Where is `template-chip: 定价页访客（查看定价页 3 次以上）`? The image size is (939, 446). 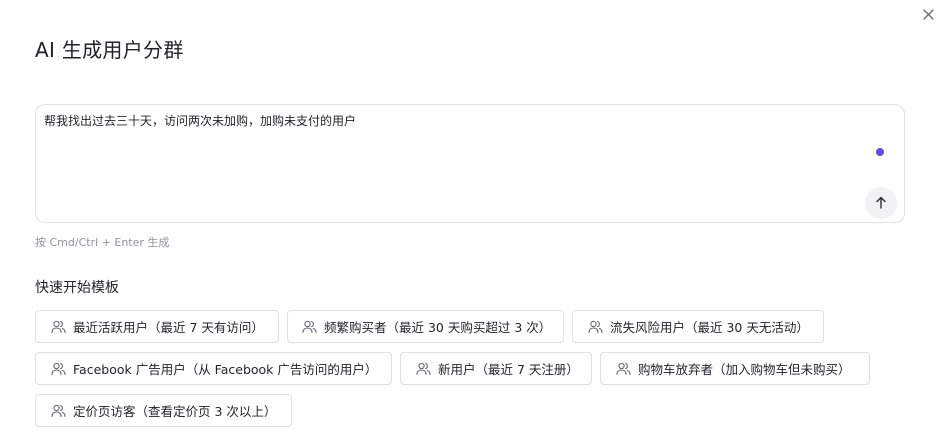 template-chip: 定价页访客（查看定价页 3 次以上） is located at coordinates (163, 410).